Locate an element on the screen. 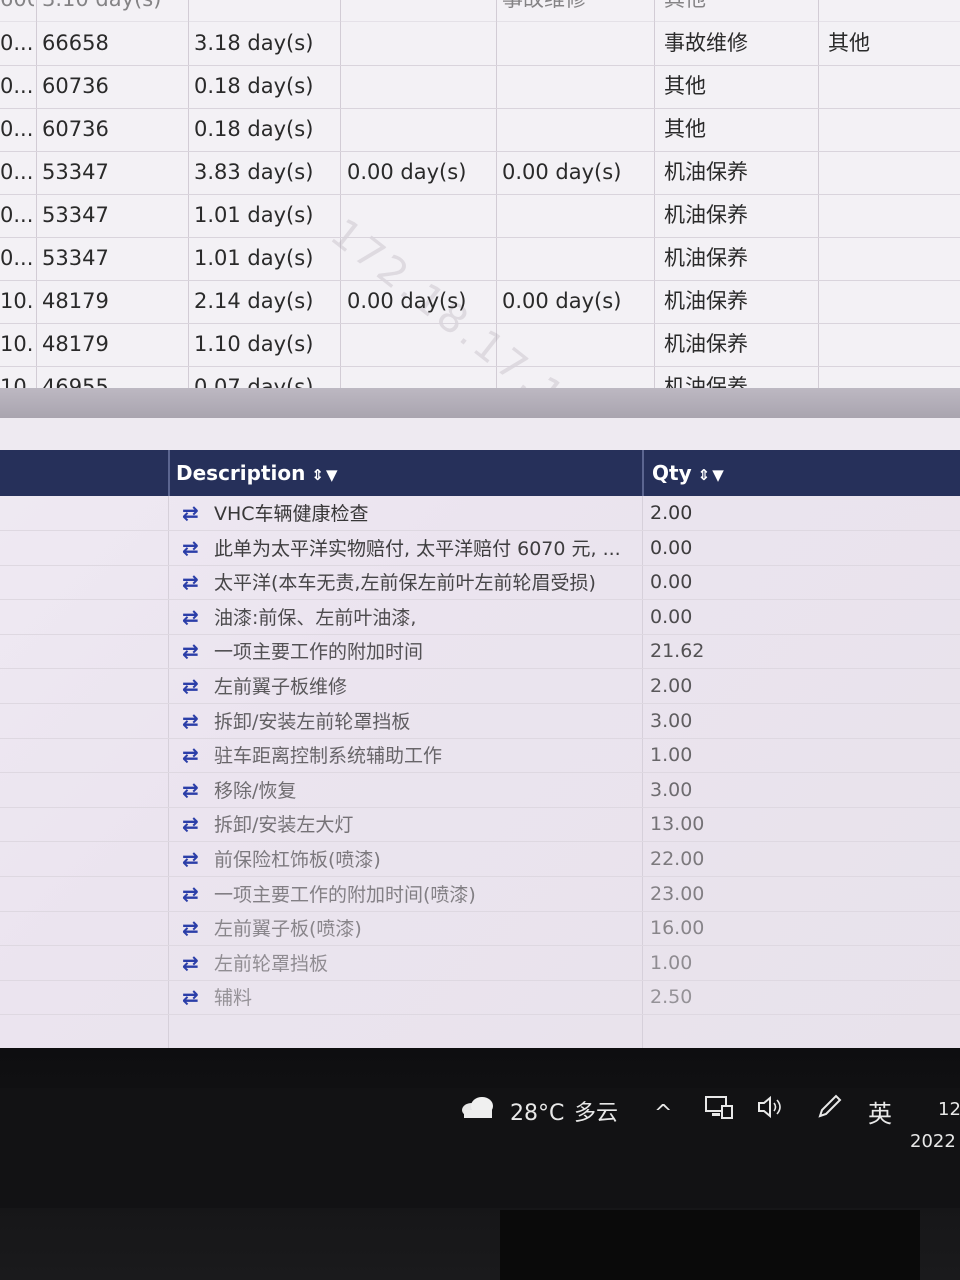 The height and width of the screenshot is (1280, 960). detail-row: ⇄ 移除/恢复 3.00 is located at coordinates (480, 790).